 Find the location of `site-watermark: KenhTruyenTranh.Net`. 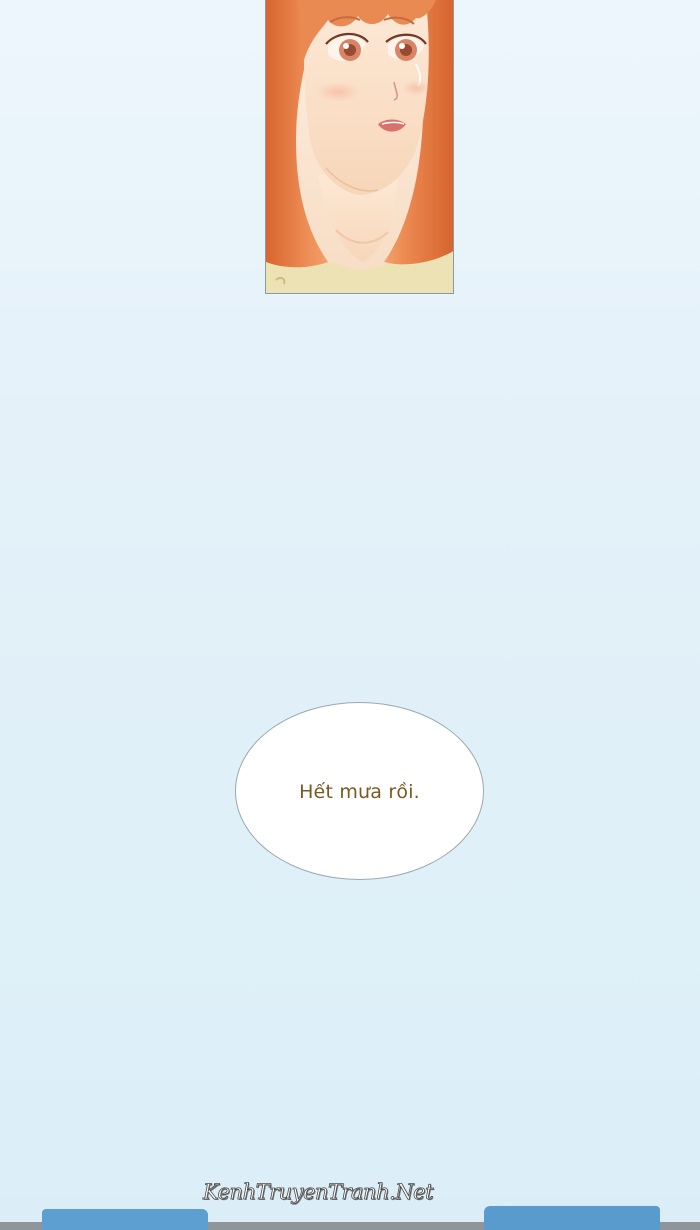

site-watermark: KenhTruyenTranh.Net is located at coordinates (318, 1192).